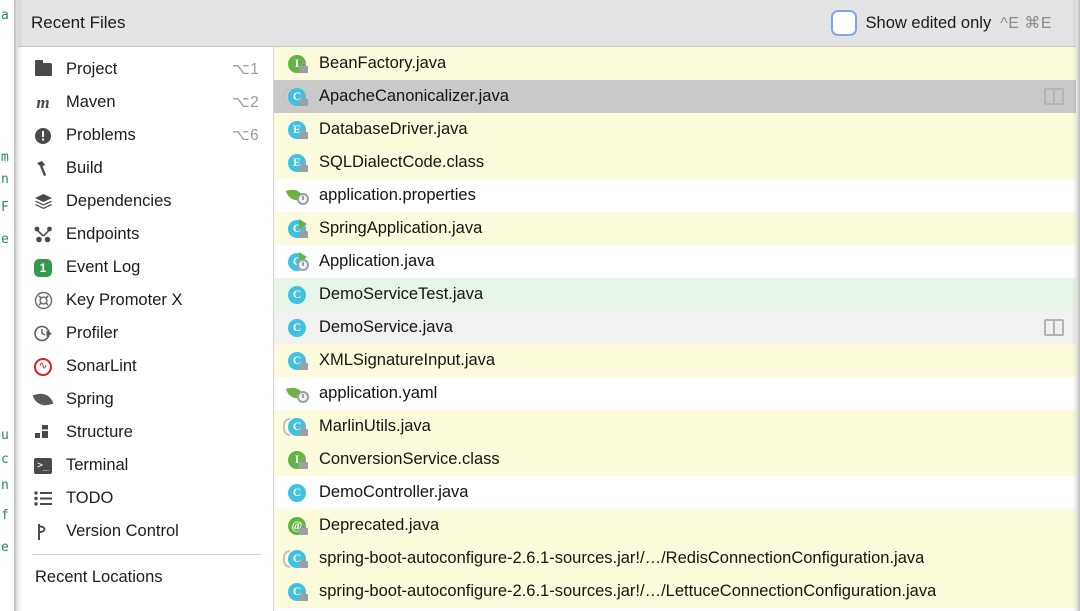  What do you see at coordinates (675, 261) in the screenshot?
I see `list-item: C Application.java` at bounding box center [675, 261].